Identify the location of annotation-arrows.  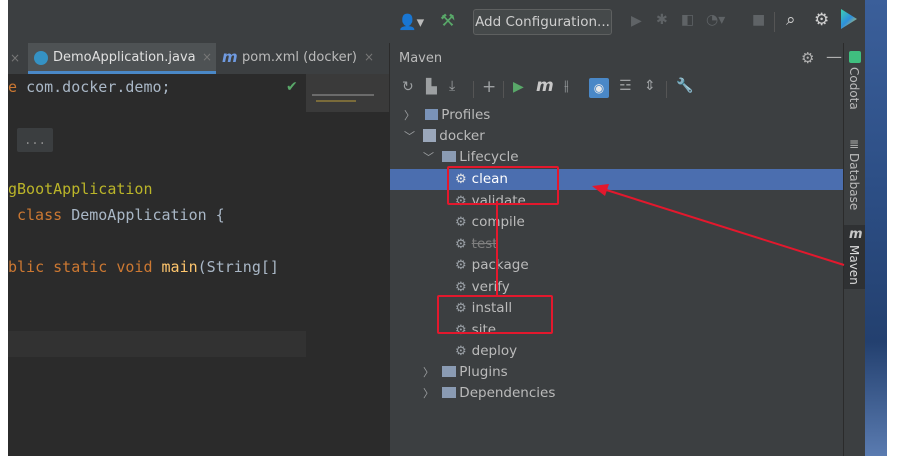
(670, 239).